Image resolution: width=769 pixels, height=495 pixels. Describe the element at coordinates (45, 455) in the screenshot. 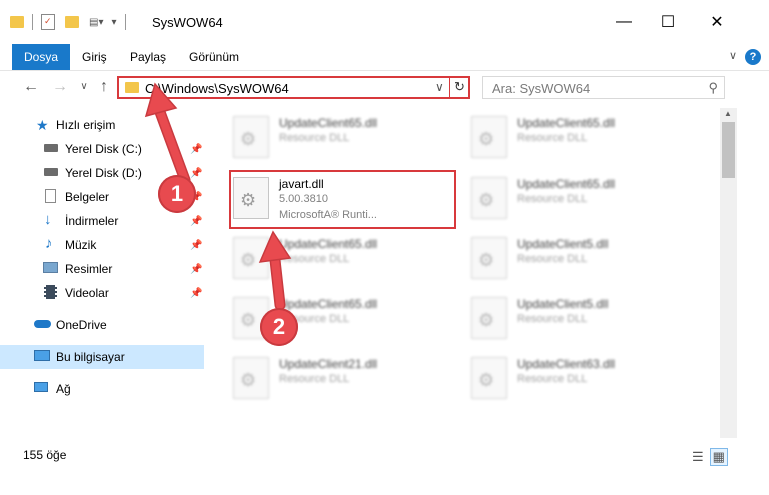

I see `item-count: 155 öğe` at that location.